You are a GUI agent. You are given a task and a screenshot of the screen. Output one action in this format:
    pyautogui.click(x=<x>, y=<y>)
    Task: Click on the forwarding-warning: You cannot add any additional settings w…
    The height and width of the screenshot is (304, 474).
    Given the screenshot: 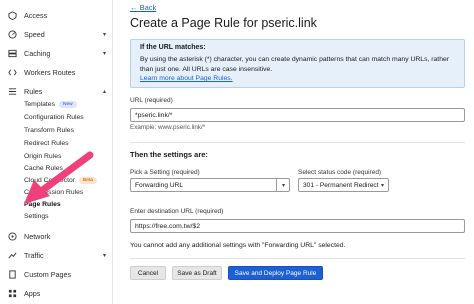 What is the action you would take?
    pyautogui.click(x=238, y=245)
    